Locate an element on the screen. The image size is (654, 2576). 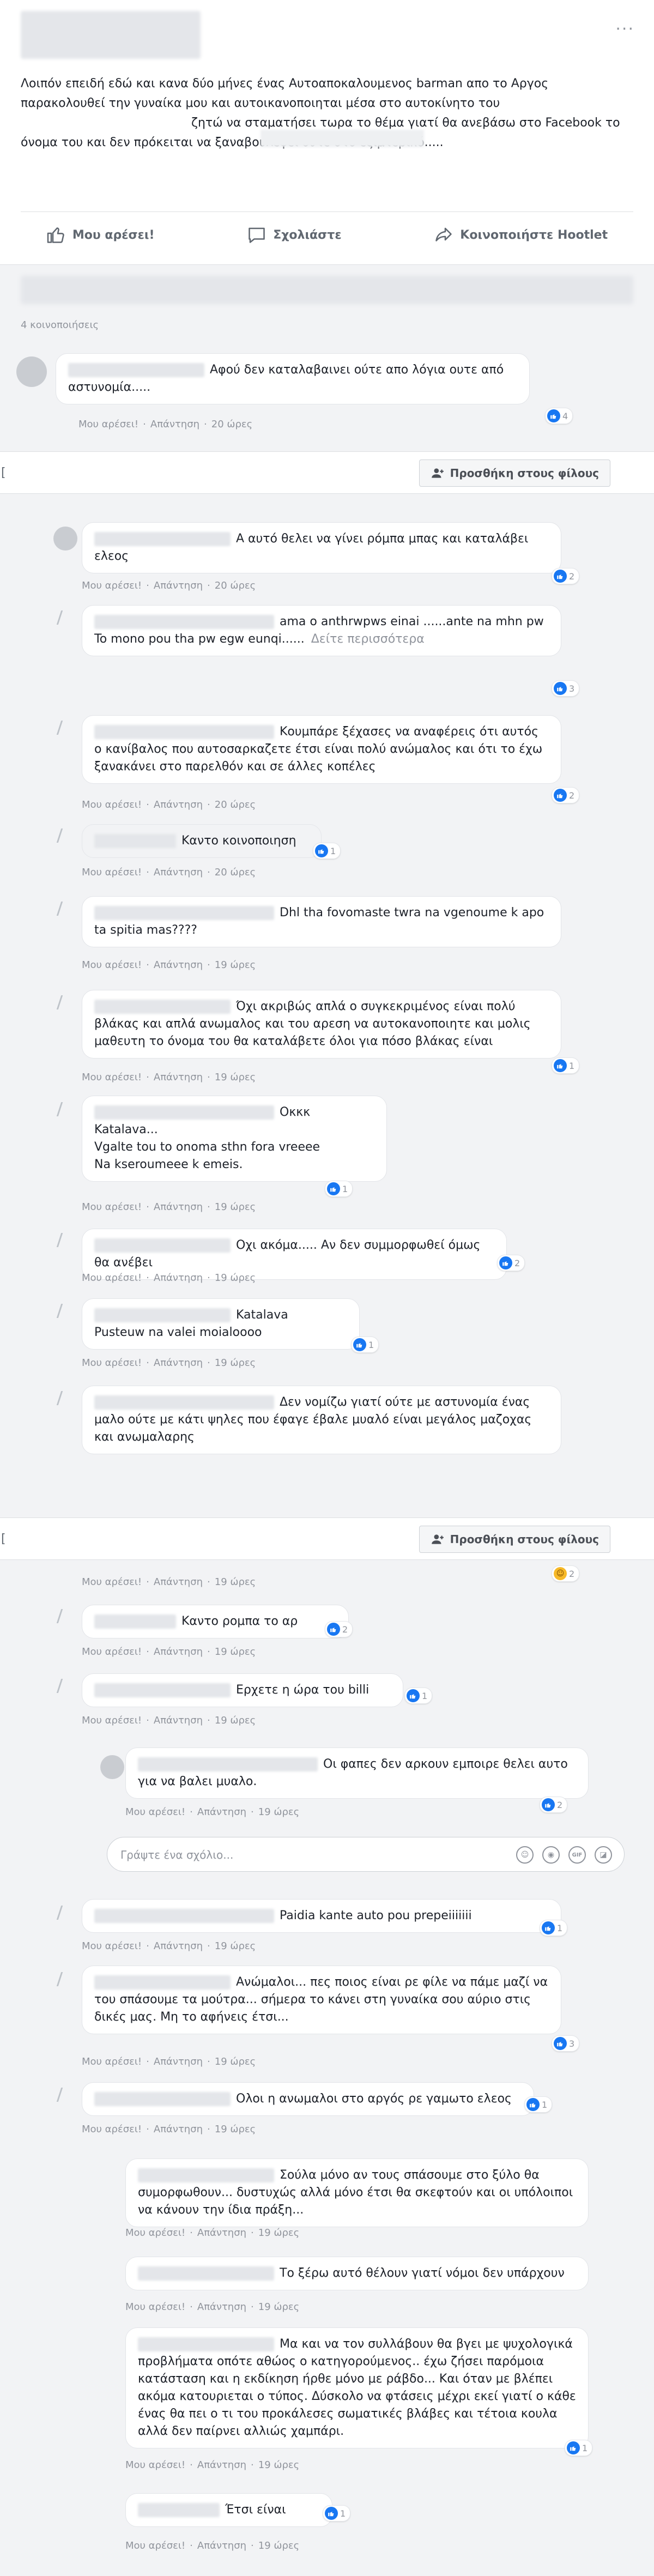
camera-icon: ◉ is located at coordinates (551, 1855).